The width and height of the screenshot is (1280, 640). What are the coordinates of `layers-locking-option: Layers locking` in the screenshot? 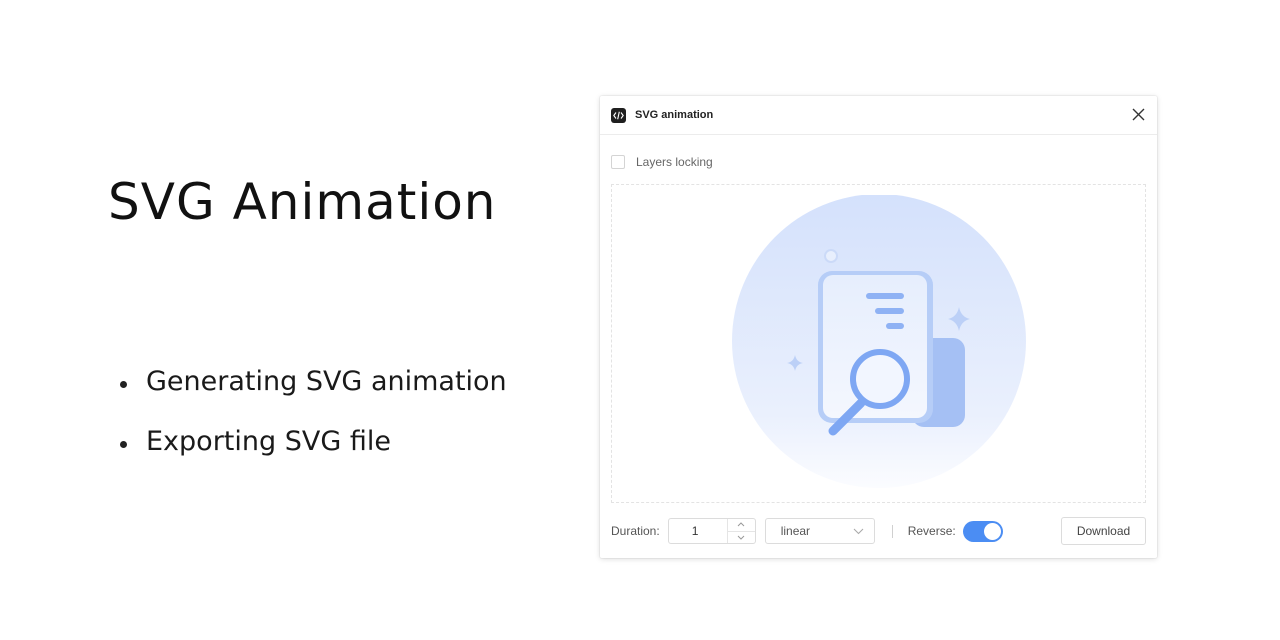 It's located at (662, 162).